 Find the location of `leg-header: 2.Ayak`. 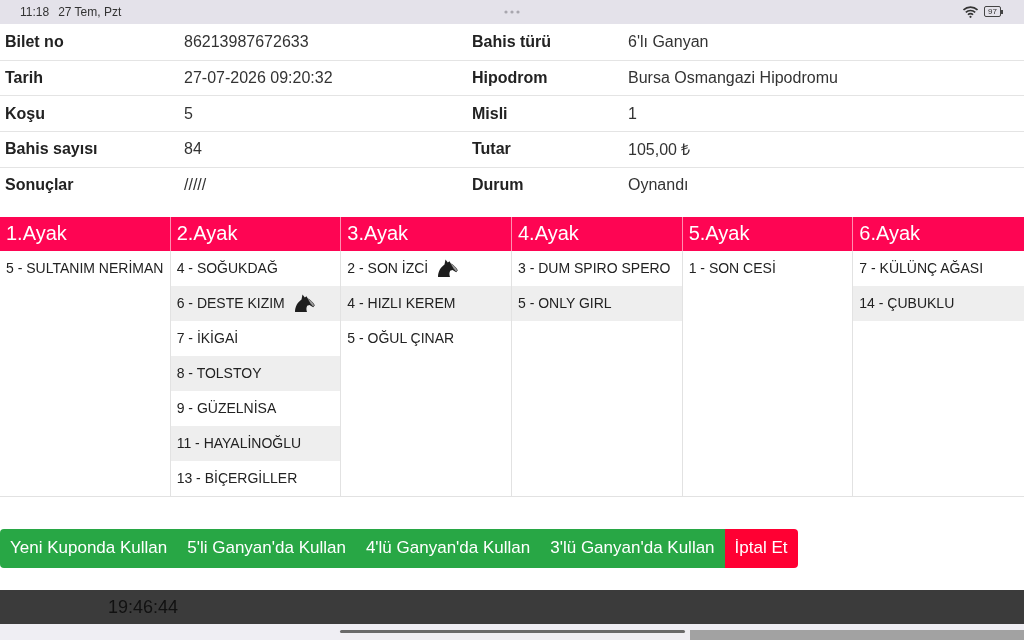

leg-header: 2.Ayak is located at coordinates (255, 233).